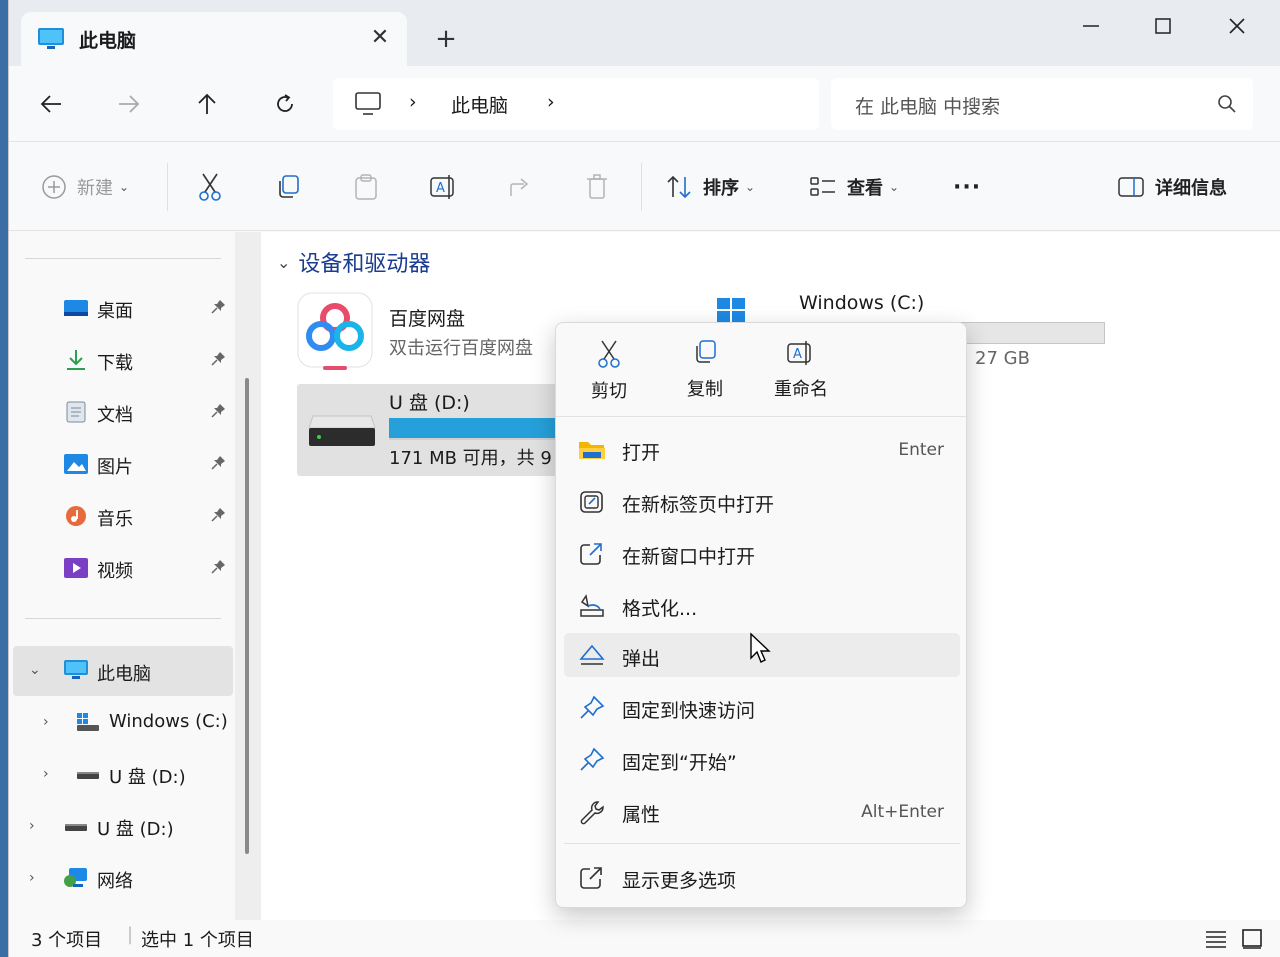  Describe the element at coordinates (124, 308) in the screenshot. I see `sidebar-item-desktop: 桌面` at that location.